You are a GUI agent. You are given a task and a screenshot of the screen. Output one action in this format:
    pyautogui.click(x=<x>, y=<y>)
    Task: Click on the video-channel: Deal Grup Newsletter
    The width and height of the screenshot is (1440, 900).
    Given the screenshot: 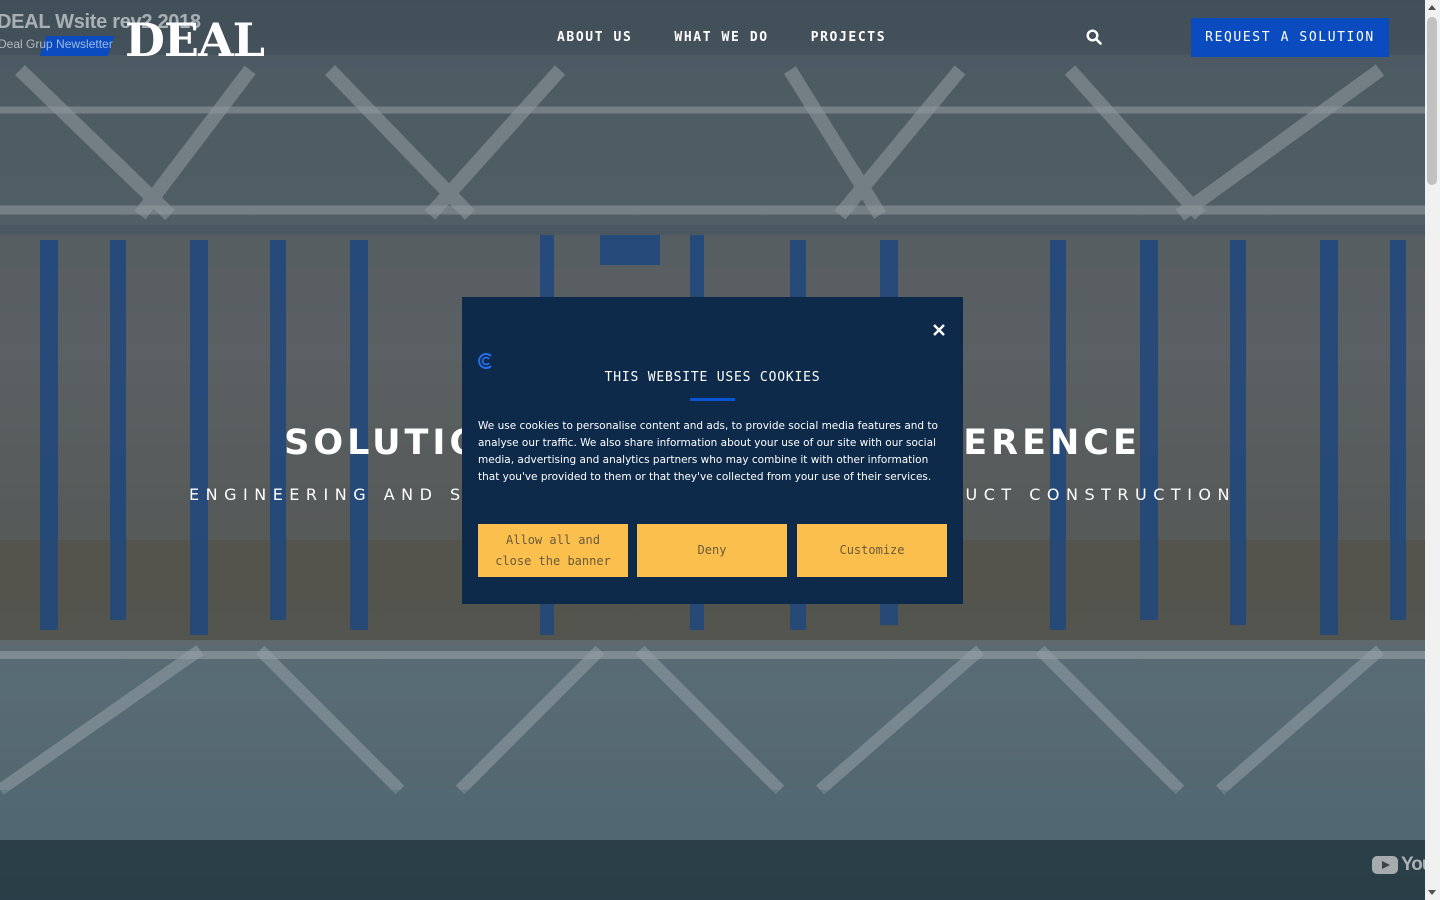 What is the action you would take?
    pyautogui.click(x=56, y=44)
    